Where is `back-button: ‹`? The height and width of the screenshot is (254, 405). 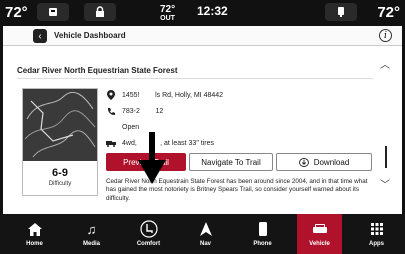
back-button: ‹ is located at coordinates (40, 36).